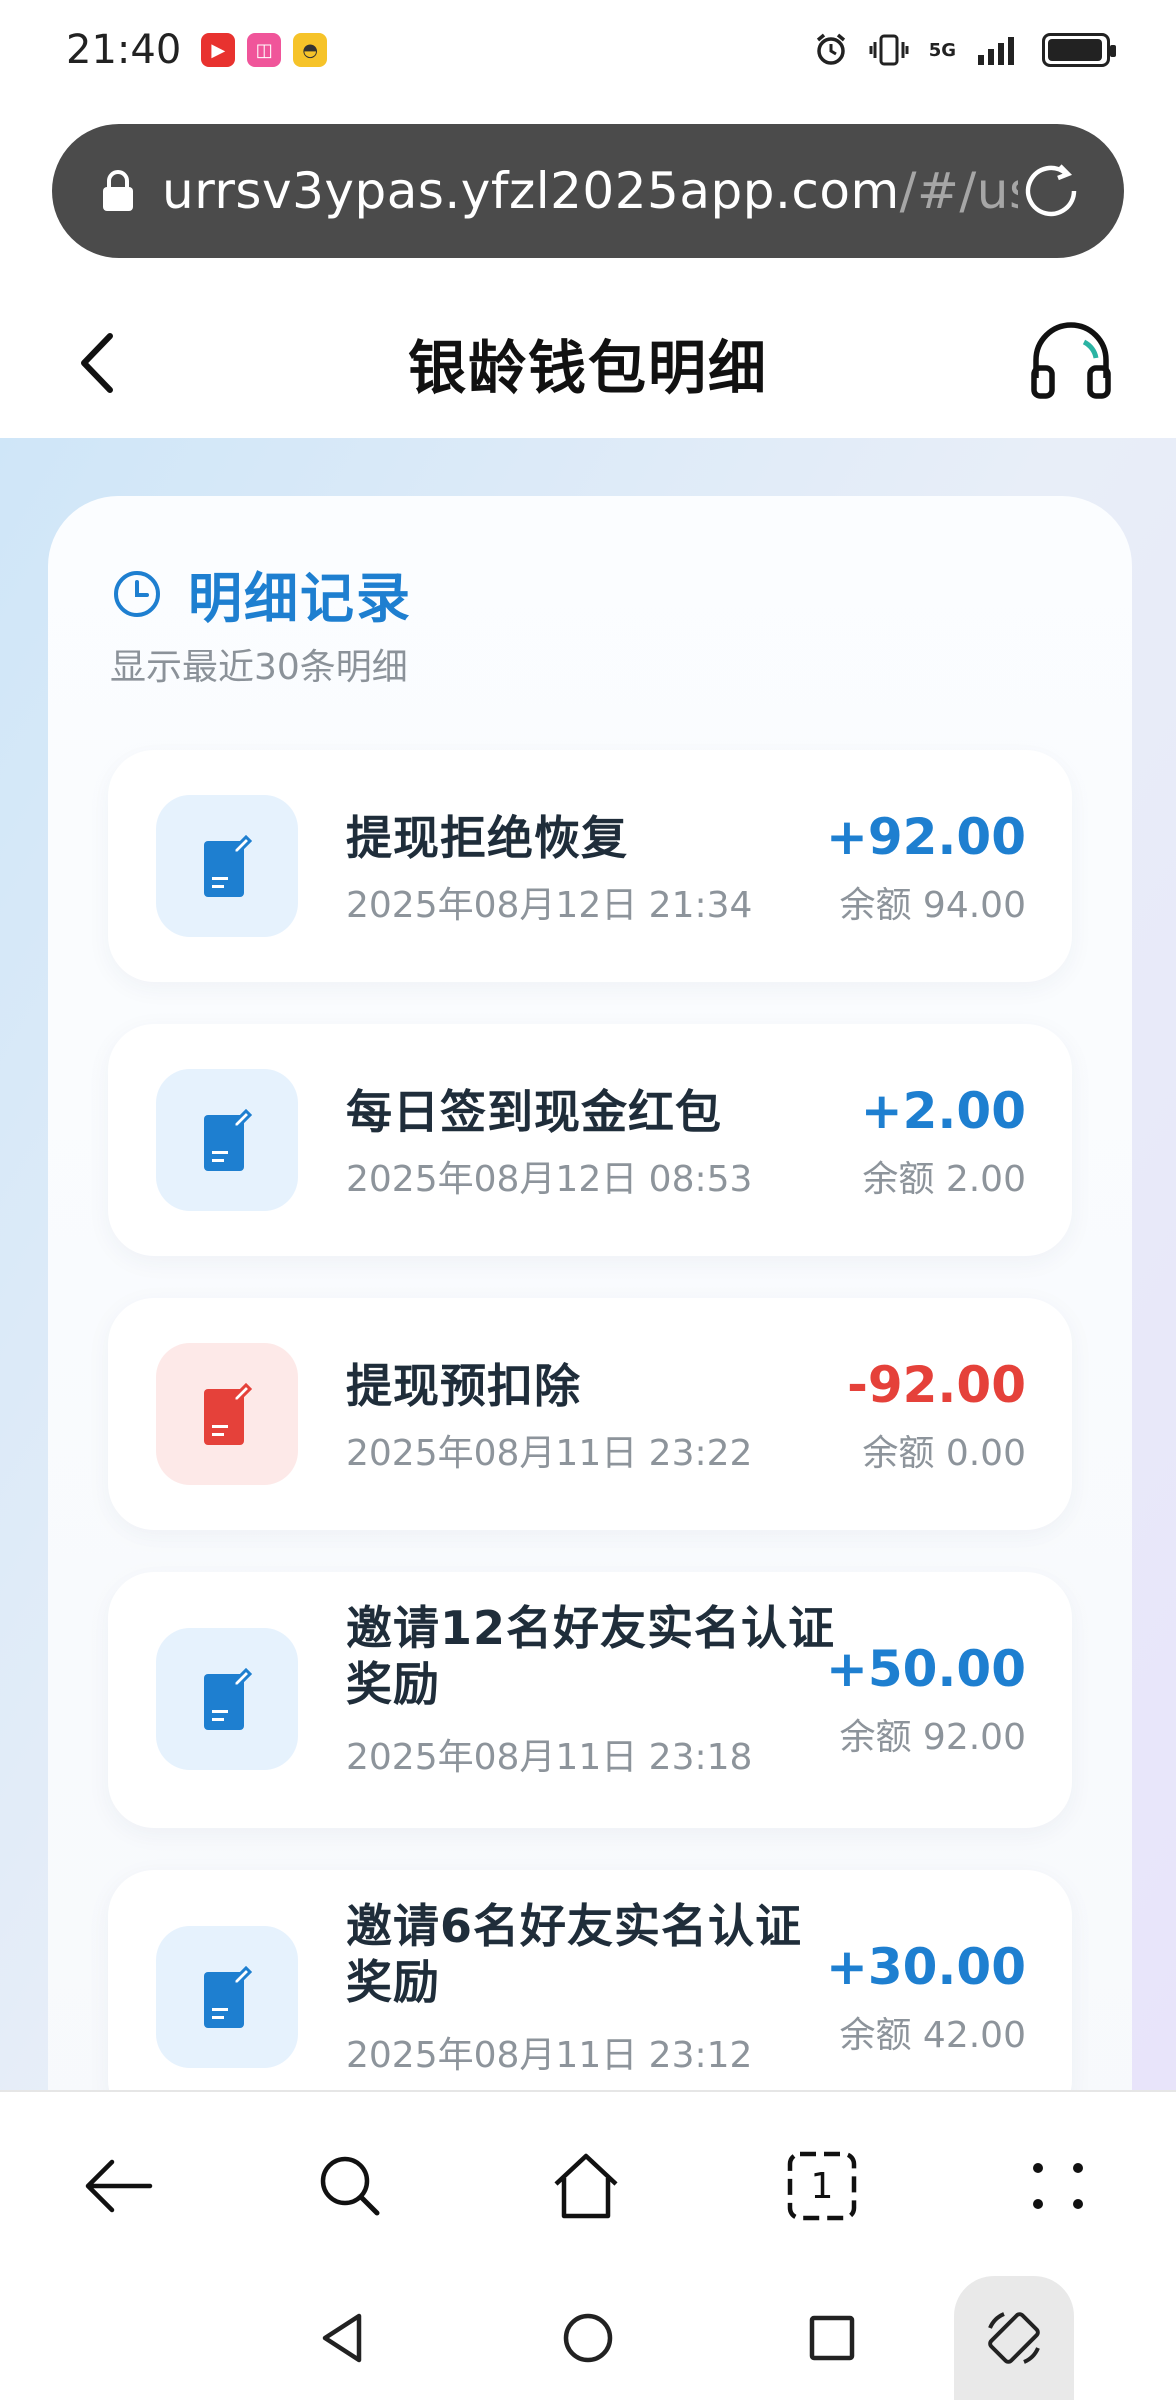  What do you see at coordinates (958, 191) in the screenshot?
I see `url-path: /#/us` at bounding box center [958, 191].